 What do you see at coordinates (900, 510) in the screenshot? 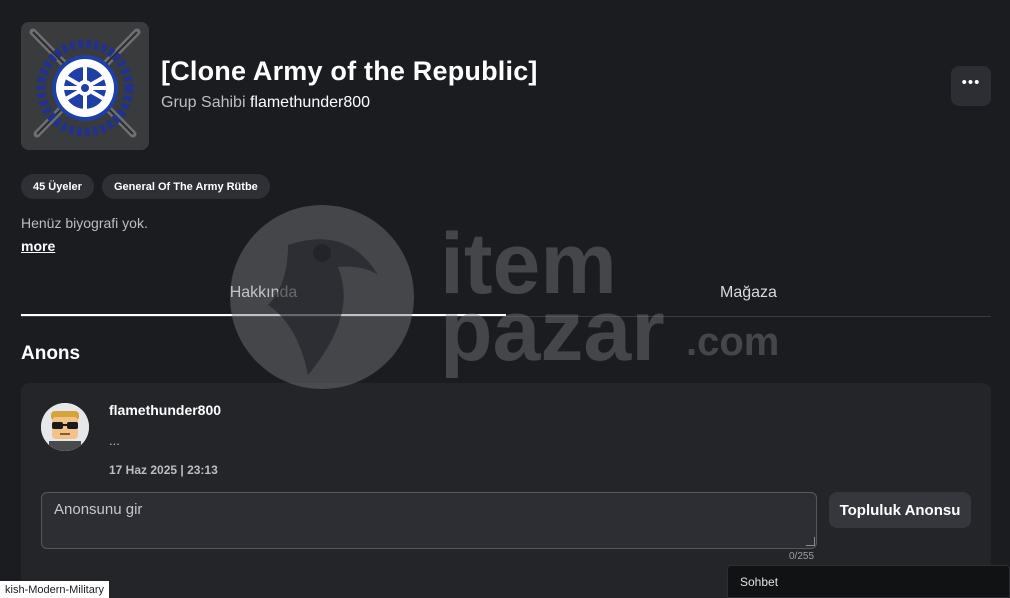
I see `community-announcement-button: Topluluk Anonsu` at bounding box center [900, 510].